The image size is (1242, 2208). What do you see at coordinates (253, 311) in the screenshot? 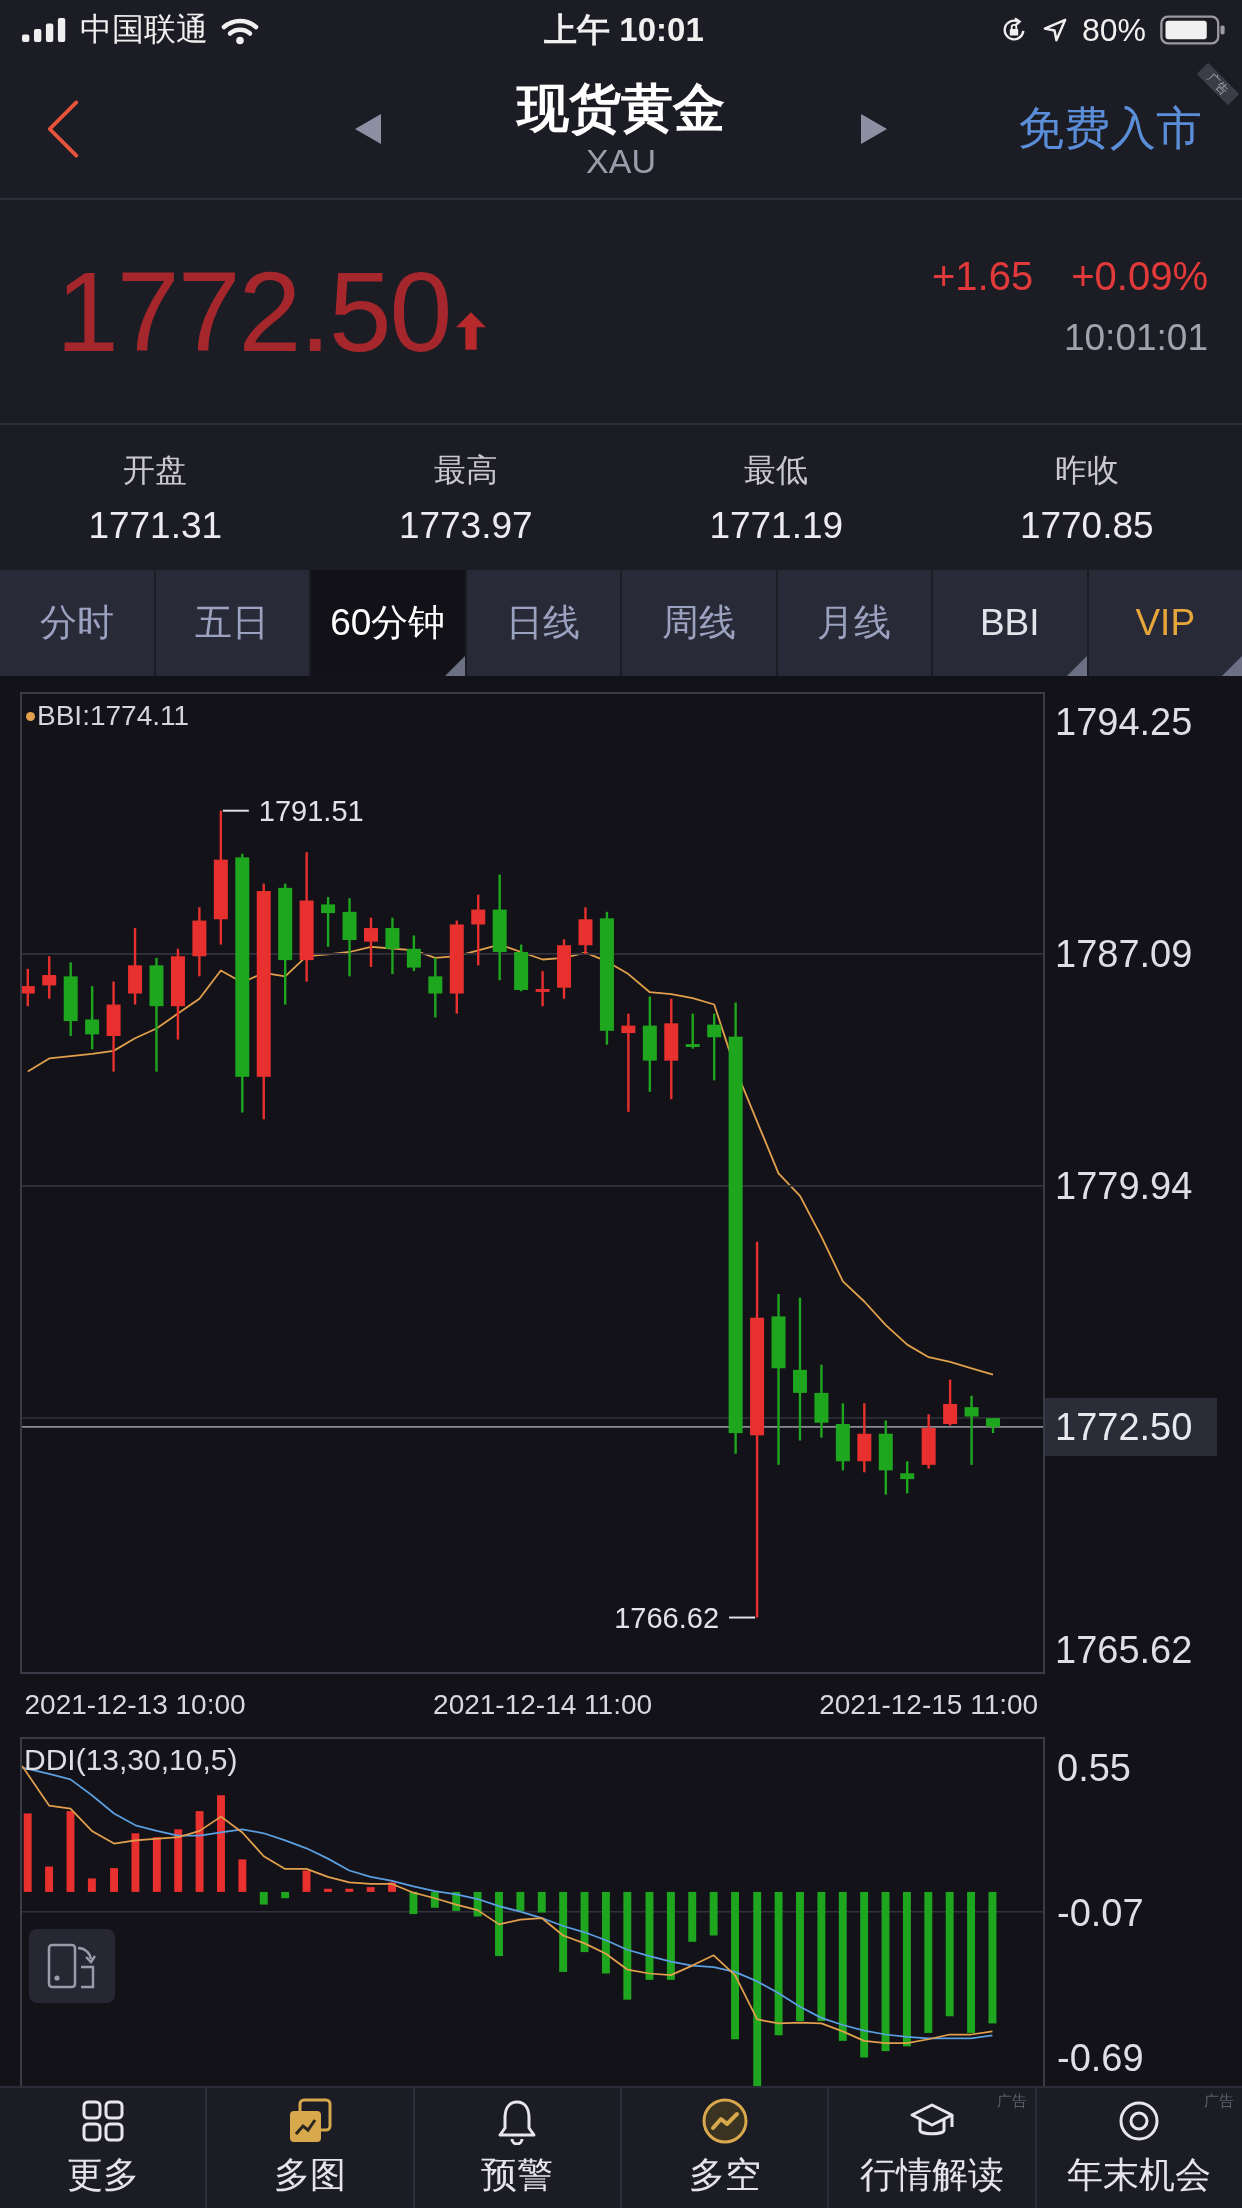
I see `price-value: 1772.50` at bounding box center [253, 311].